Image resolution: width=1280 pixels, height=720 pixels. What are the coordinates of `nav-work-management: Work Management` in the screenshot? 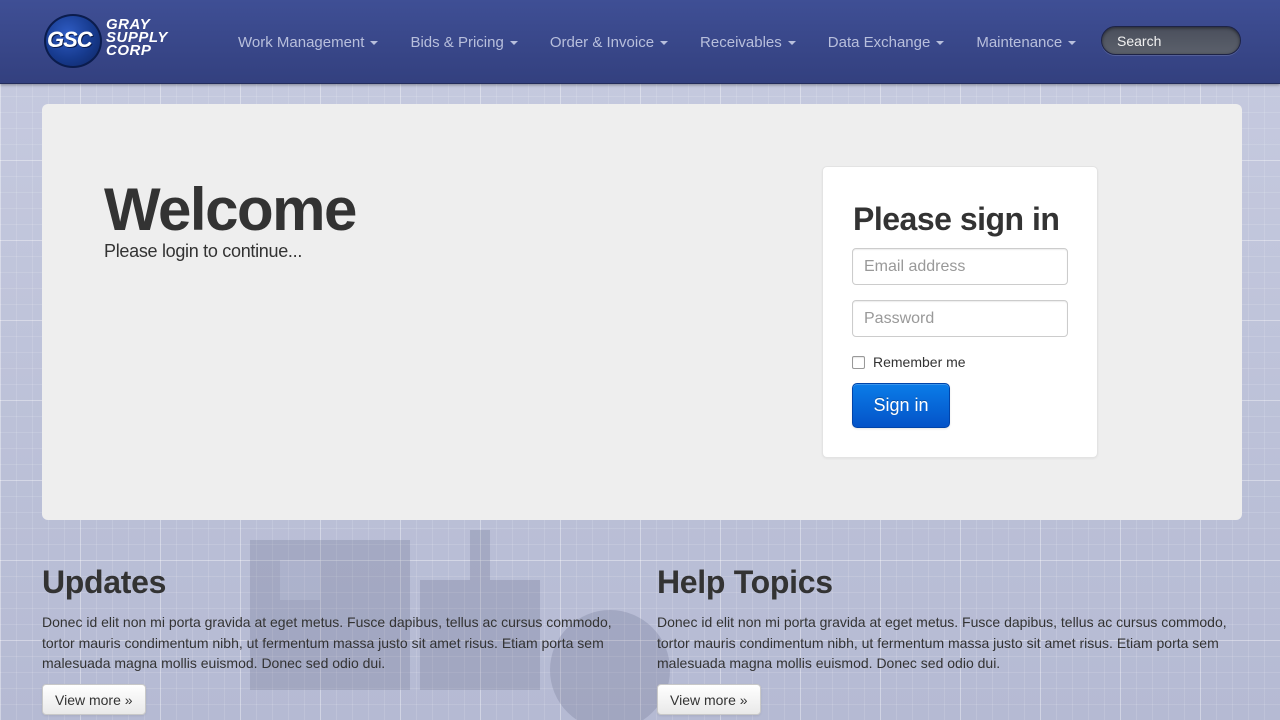 It's located at (308, 42).